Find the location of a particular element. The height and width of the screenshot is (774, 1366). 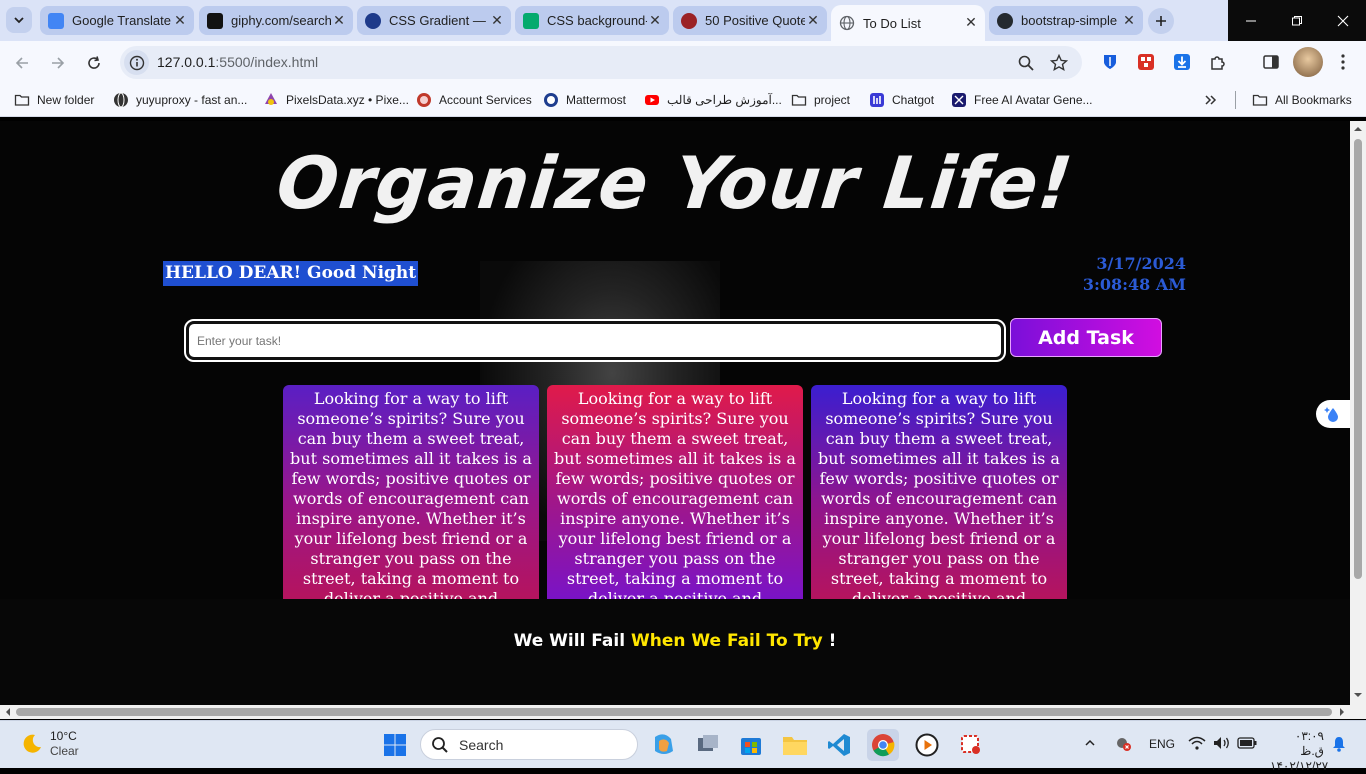

taskbar-vscode is located at coordinates (839, 745).